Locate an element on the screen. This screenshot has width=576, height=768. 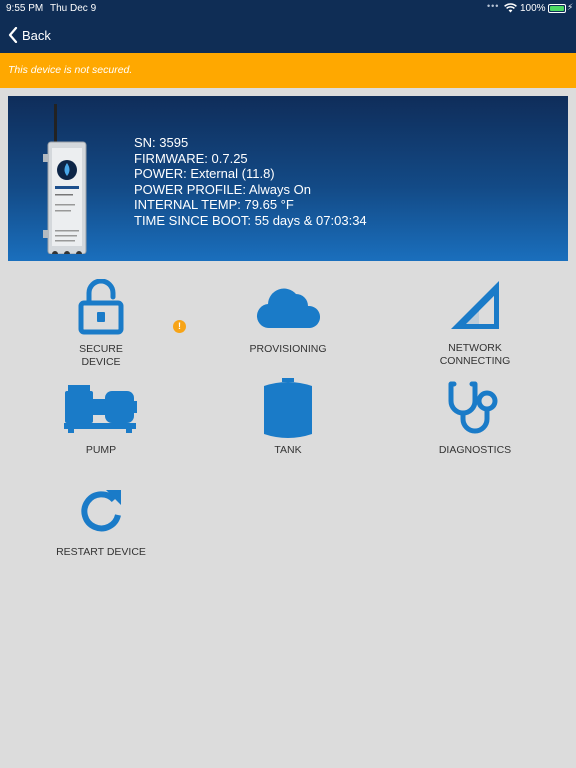
pump-tile: PUMP is located at coordinates (101, 420).